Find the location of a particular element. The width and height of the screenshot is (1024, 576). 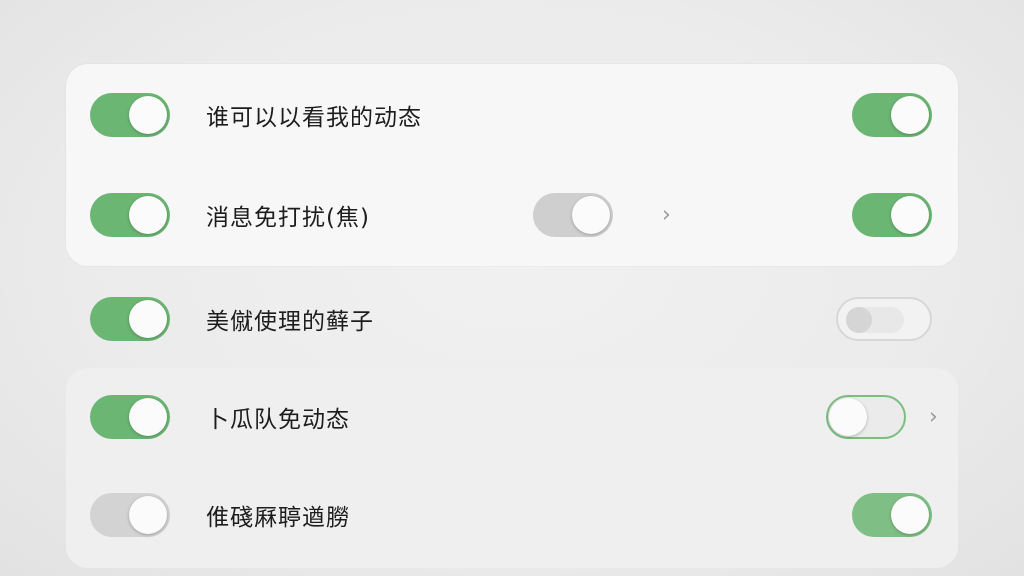

settings-row-do-not-disturb: 消息免打扰(焦) › is located at coordinates (512, 215).